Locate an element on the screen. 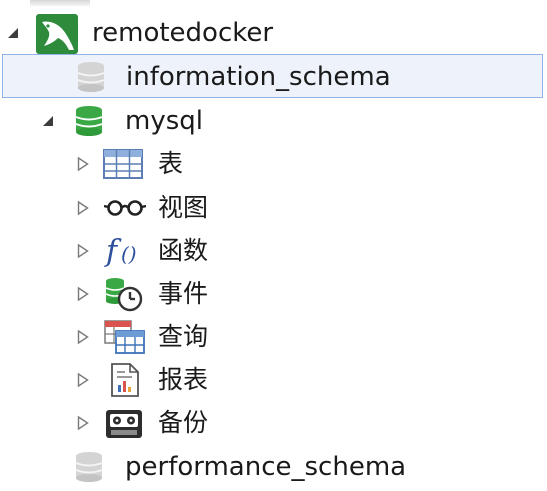  tree-item-events: 事件 is located at coordinates (271, 294).